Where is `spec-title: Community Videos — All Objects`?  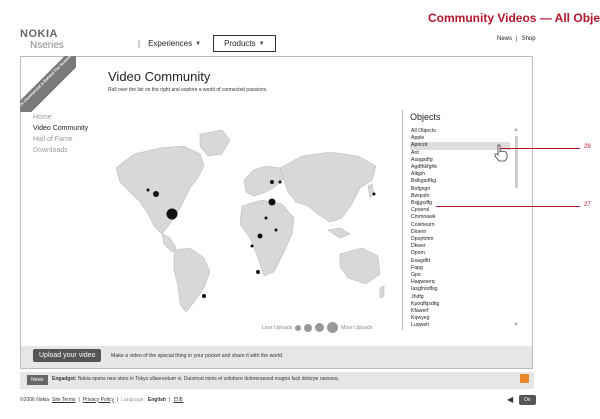
spec-title: Community Videos — All Objects is located at coordinates (514, 18).